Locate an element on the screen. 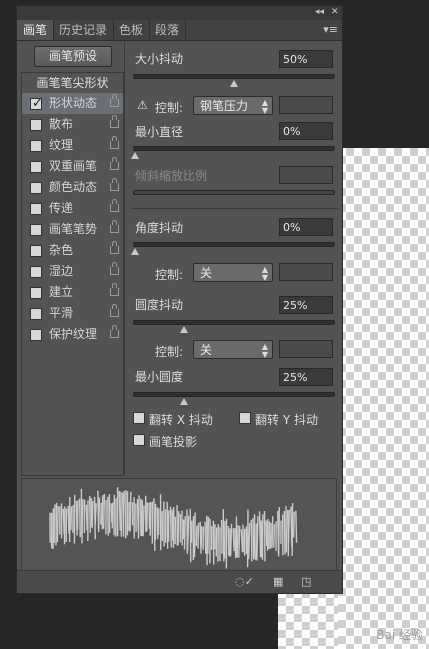 This screenshot has height=649, width=429. list-item-texture: 纹理 is located at coordinates (72, 145).